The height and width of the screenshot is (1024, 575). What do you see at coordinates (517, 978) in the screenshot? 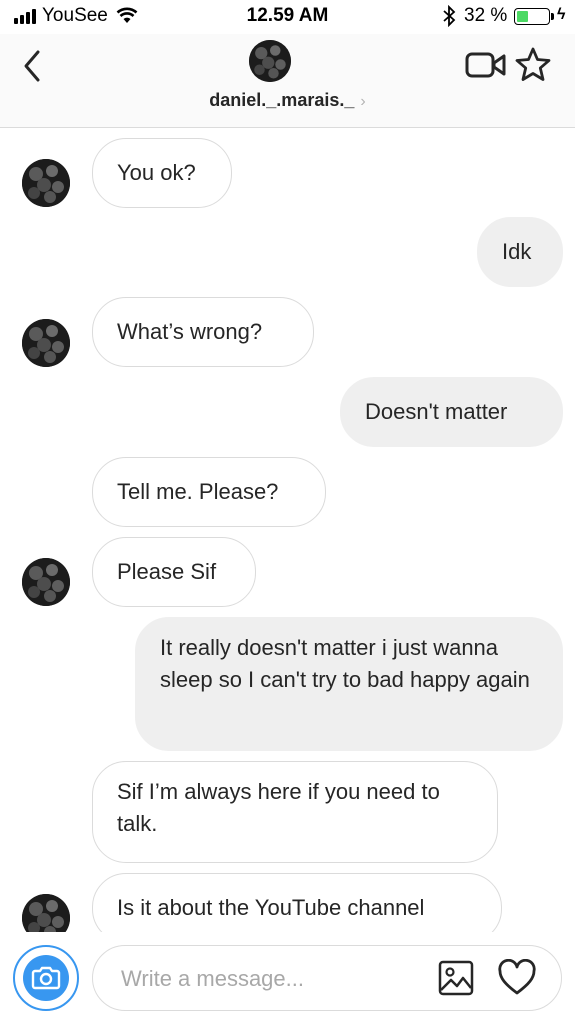
I see `heart-icon` at bounding box center [517, 978].